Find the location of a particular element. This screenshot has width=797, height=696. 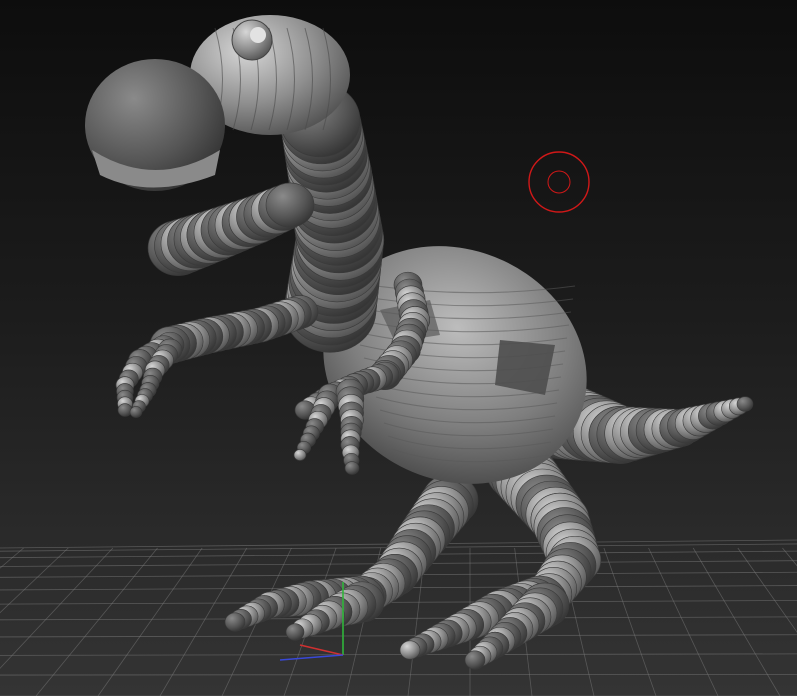

cursor-outer-ring is located at coordinates (559, 182).